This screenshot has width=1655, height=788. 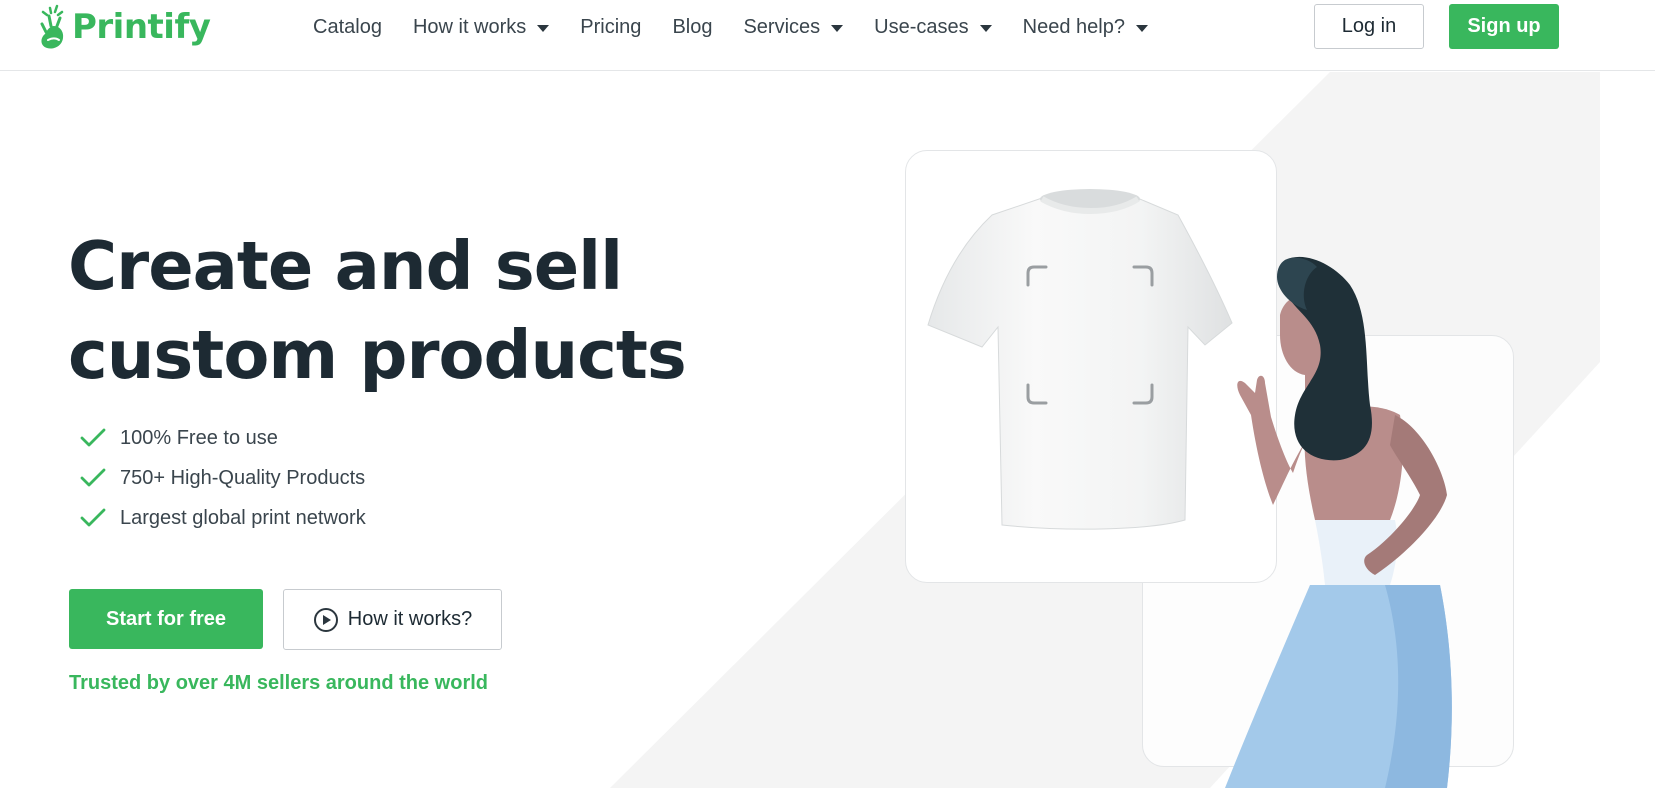 I want to click on play-circle-icon, so click(x=325, y=619).